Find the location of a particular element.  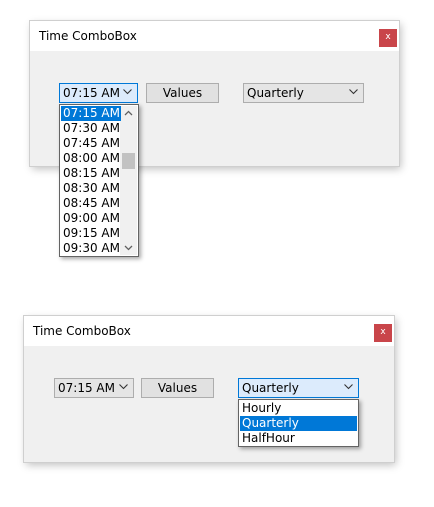

time-list-item: 09:30 AM is located at coordinates (91, 248).